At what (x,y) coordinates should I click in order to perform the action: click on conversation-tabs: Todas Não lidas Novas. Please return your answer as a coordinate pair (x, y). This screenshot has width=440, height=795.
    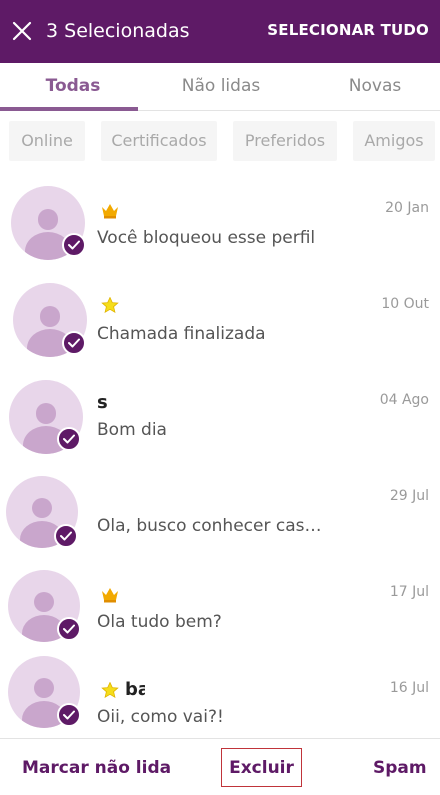
    Looking at the image, I should click on (220, 87).